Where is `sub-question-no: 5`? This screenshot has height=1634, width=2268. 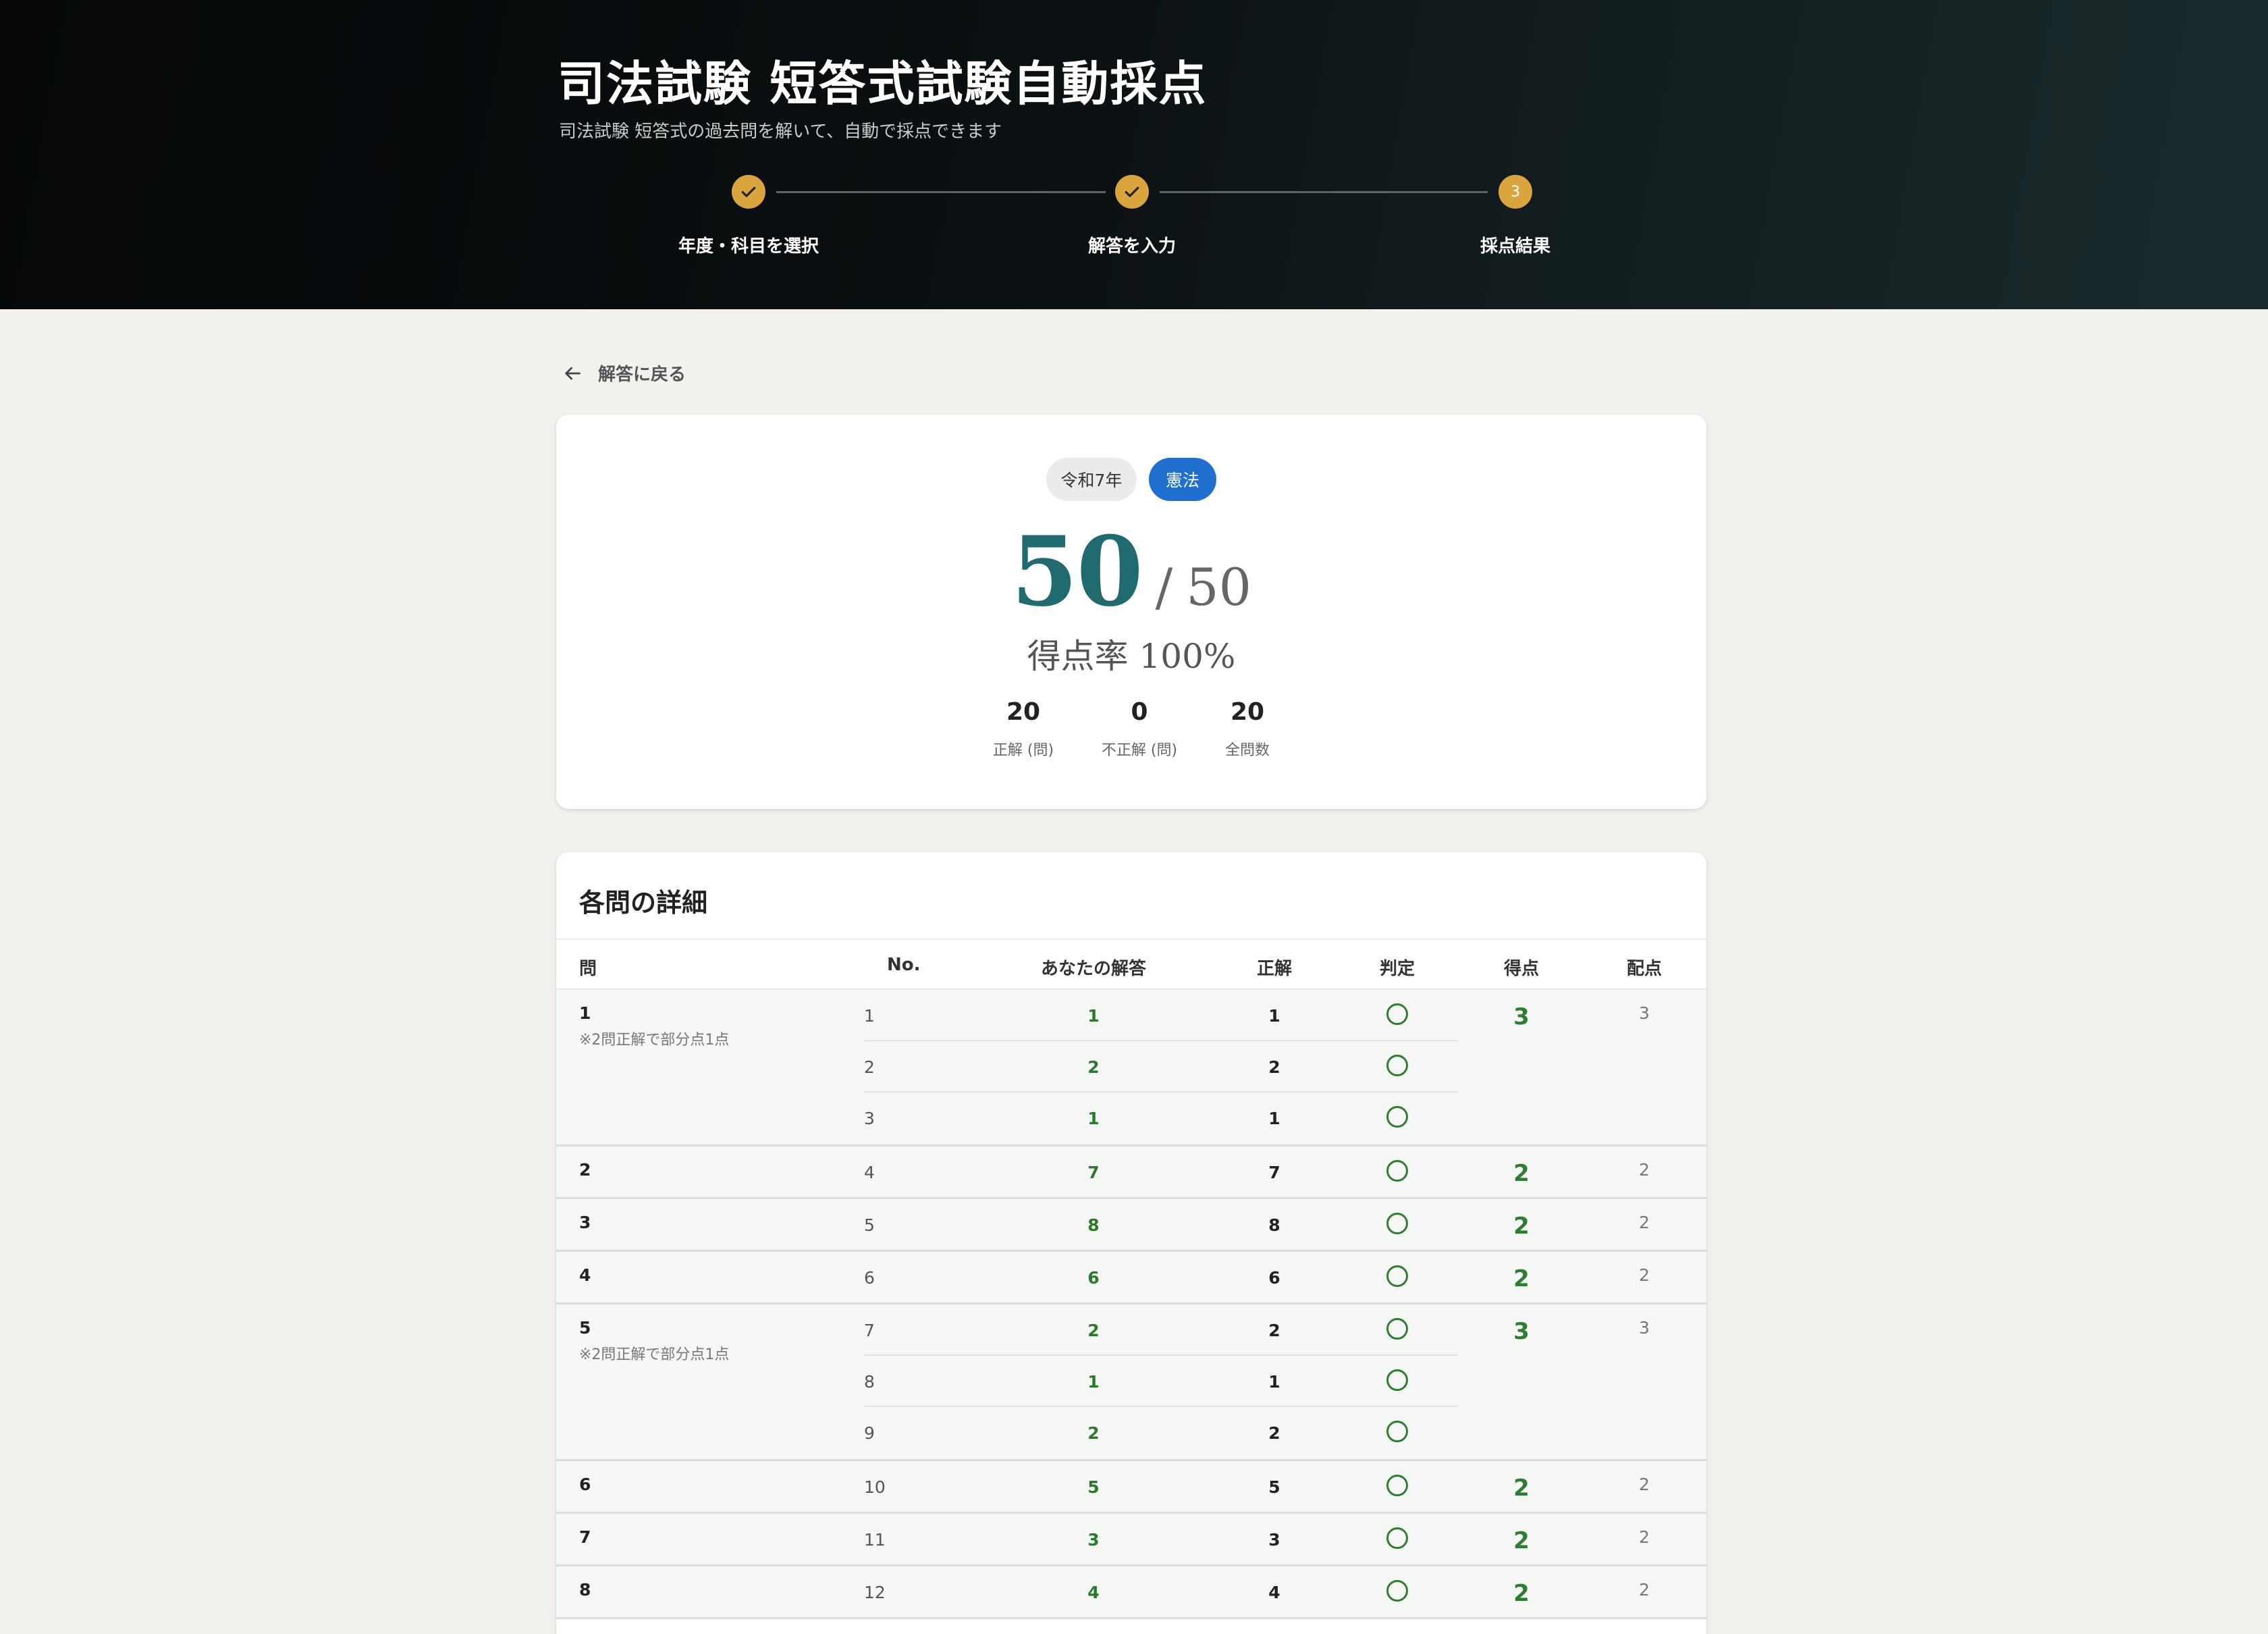
sub-question-no: 5 is located at coordinates (869, 1225).